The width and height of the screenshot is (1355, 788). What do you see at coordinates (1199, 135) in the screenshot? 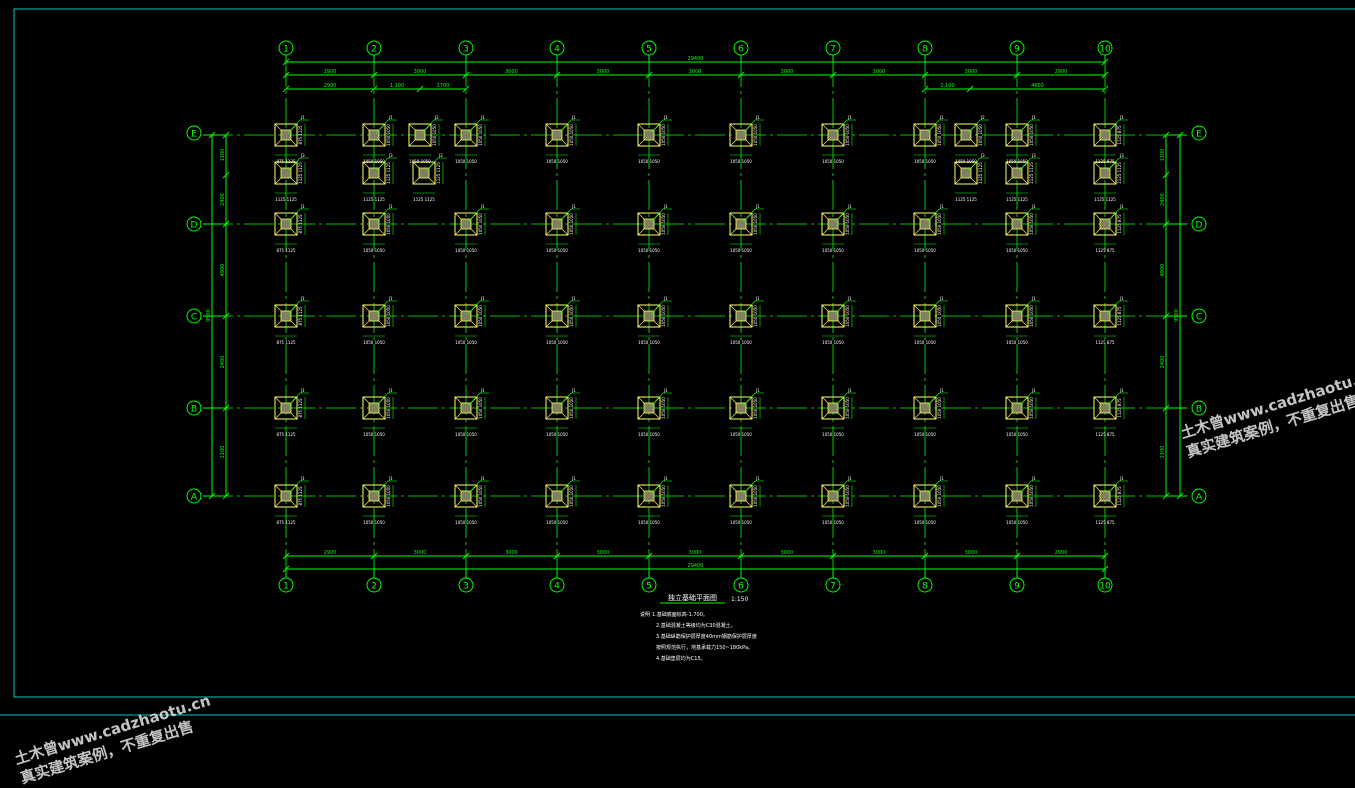
I see `axis-row-right-label: E` at bounding box center [1199, 135].